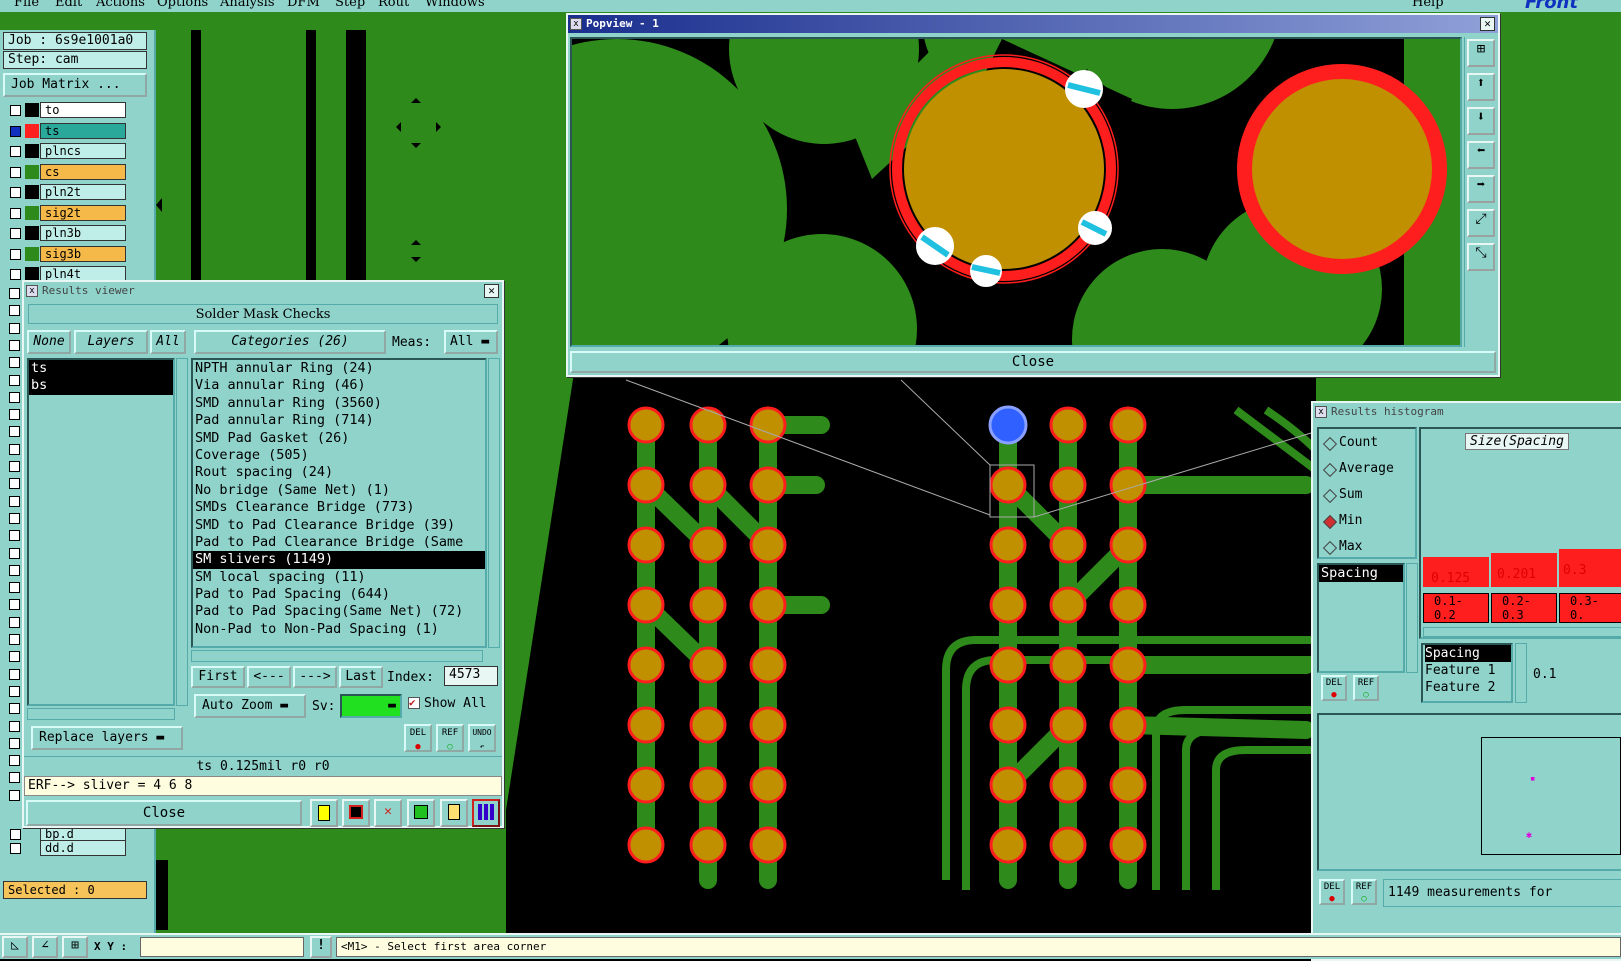  Describe the element at coordinates (324, 813) in the screenshot. I see `report-icon` at that location.